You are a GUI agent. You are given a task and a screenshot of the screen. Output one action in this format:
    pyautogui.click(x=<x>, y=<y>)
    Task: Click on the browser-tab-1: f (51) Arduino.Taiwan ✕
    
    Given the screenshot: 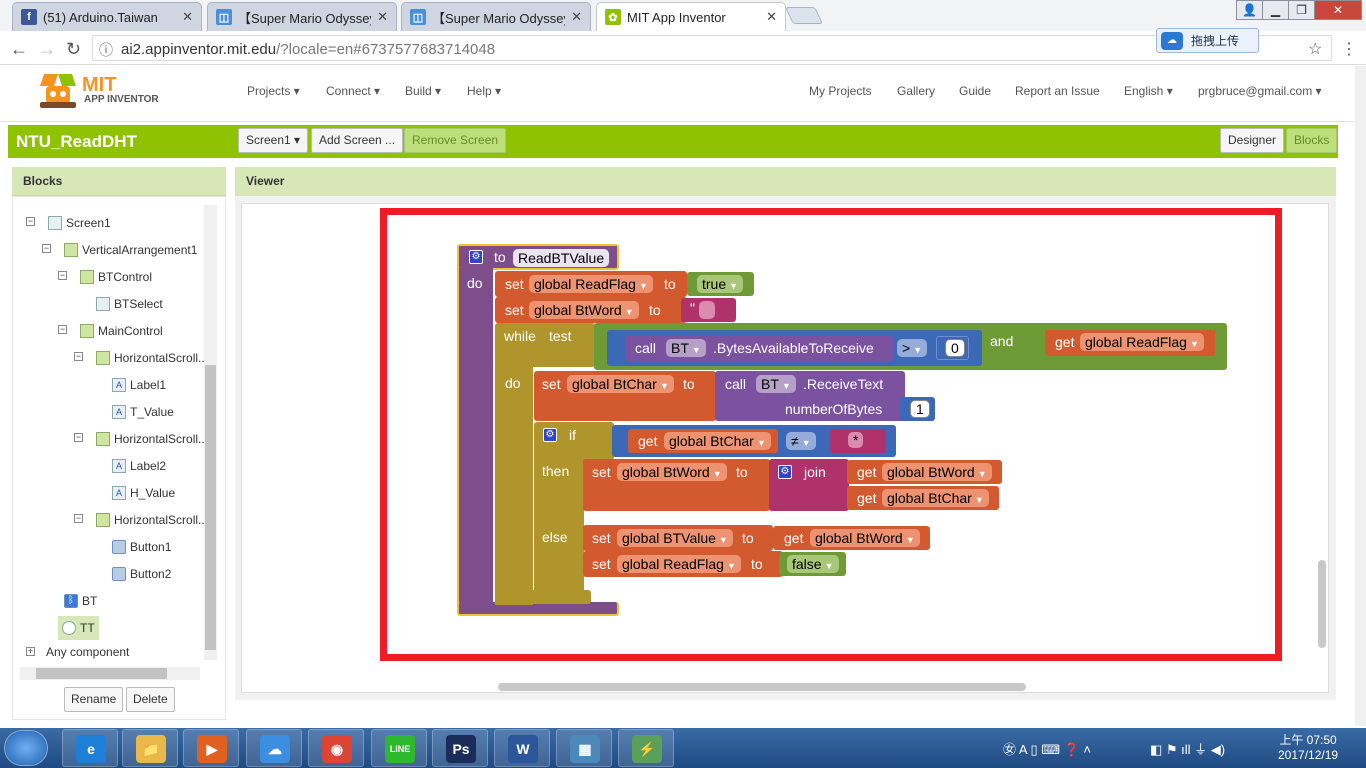 What is the action you would take?
    pyautogui.click(x=107, y=16)
    